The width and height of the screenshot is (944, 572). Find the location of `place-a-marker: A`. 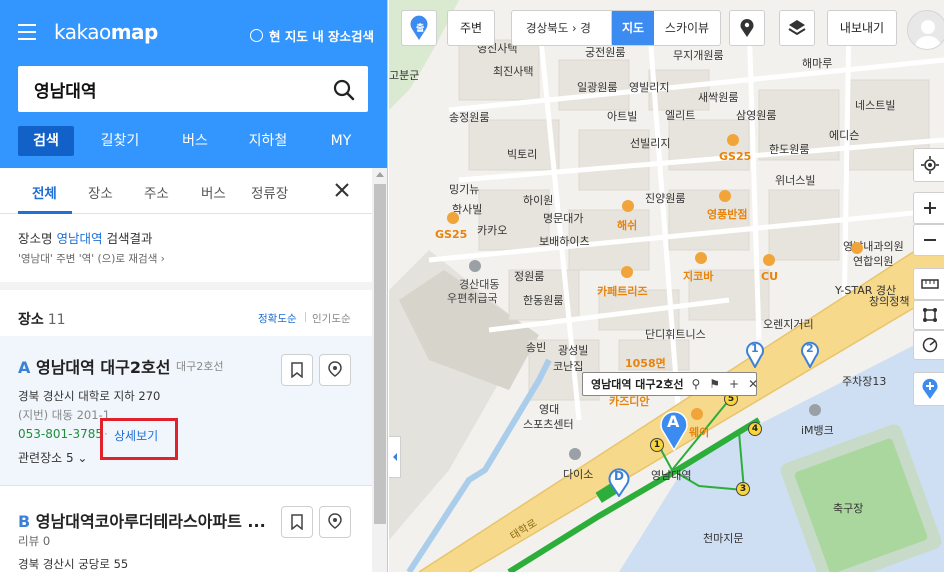

place-a-marker: A is located at coordinates (674, 430).